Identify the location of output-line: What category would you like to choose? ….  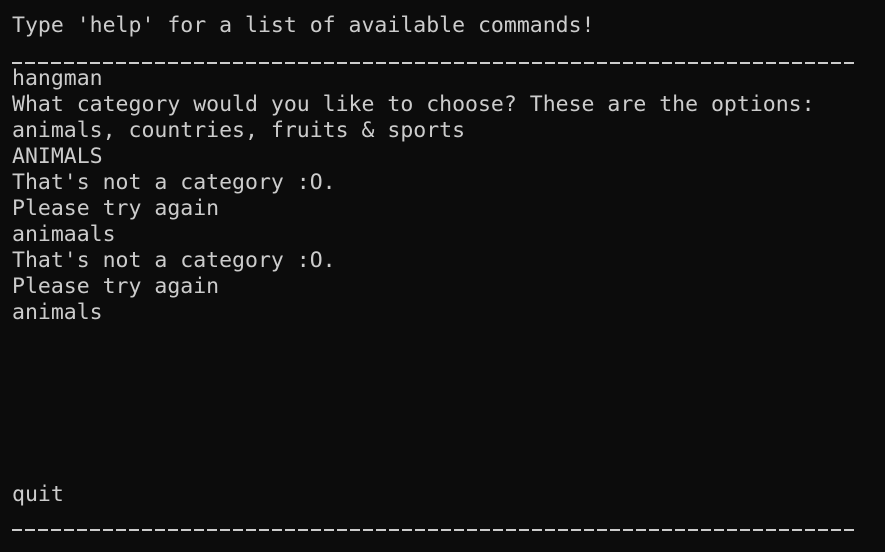
(413, 104).